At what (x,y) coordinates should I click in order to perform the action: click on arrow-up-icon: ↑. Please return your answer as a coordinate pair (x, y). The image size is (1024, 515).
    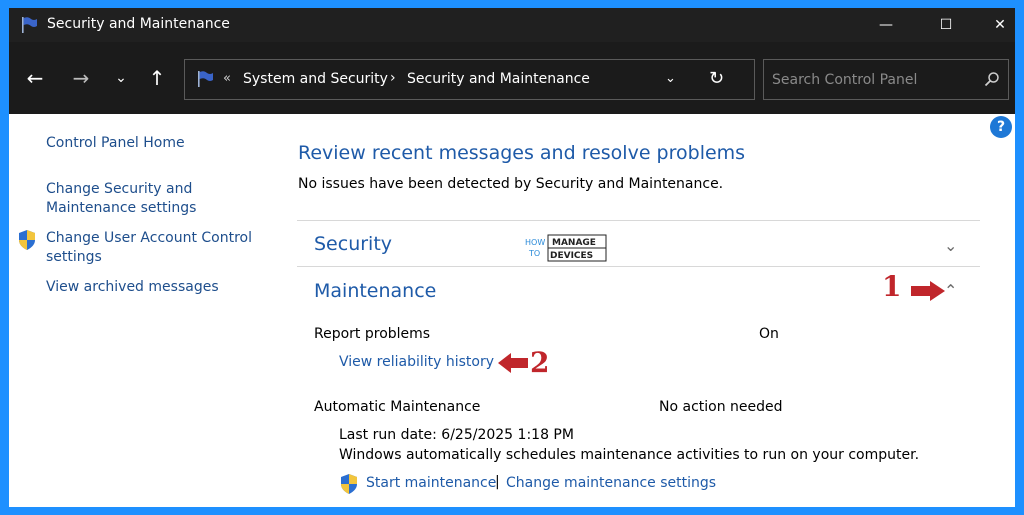
    Looking at the image, I should click on (157, 78).